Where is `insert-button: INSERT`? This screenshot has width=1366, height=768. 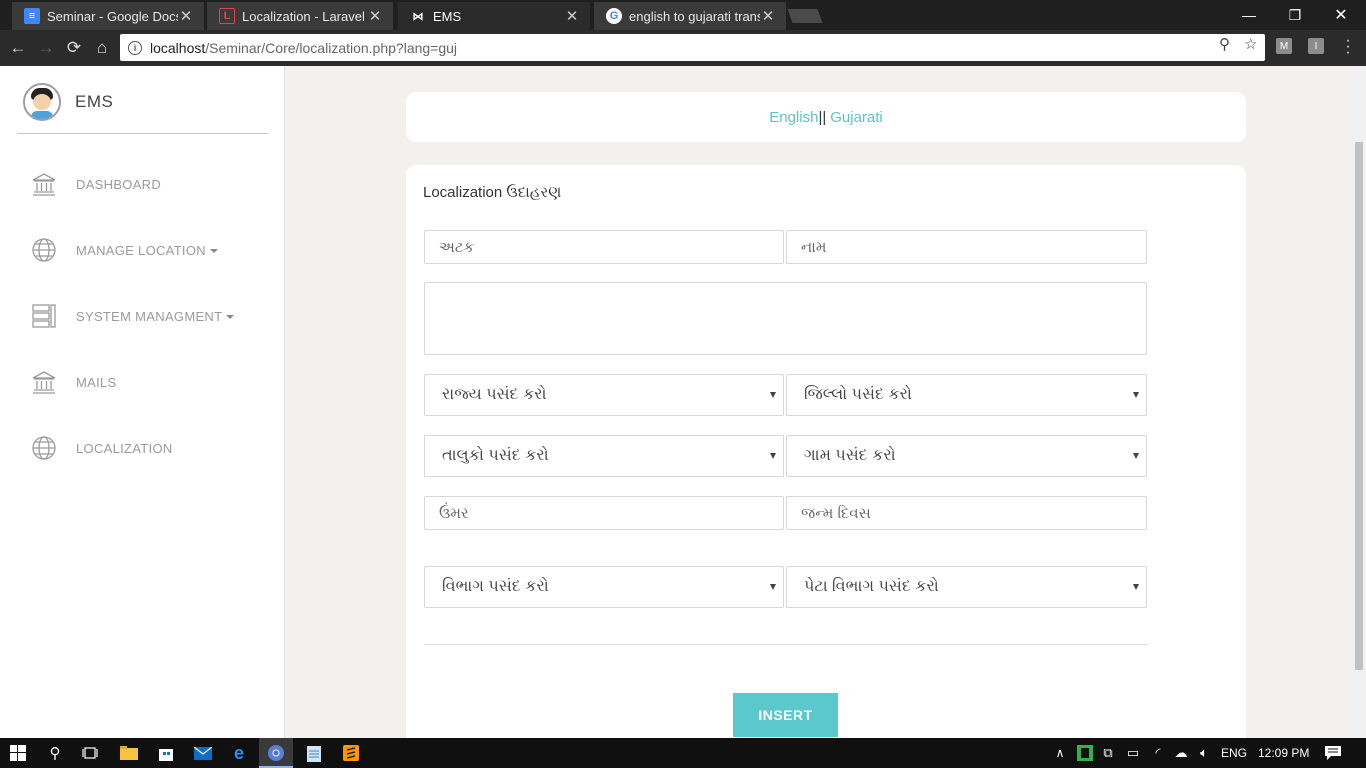
insert-button: INSERT is located at coordinates (785, 715).